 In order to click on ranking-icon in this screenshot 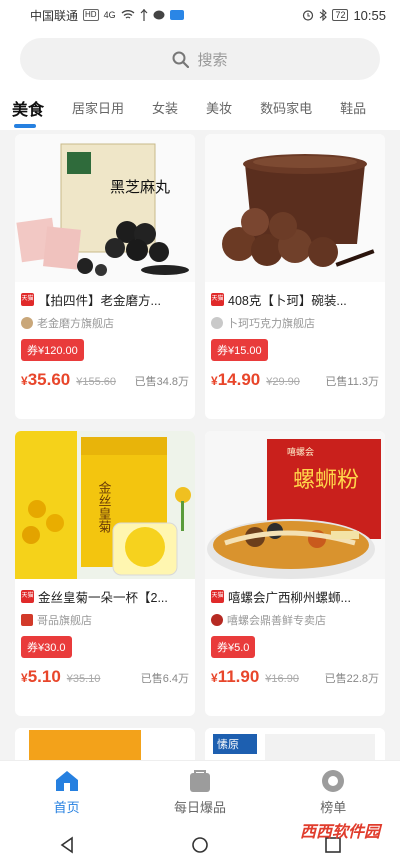, I will do `click(333, 781)`.